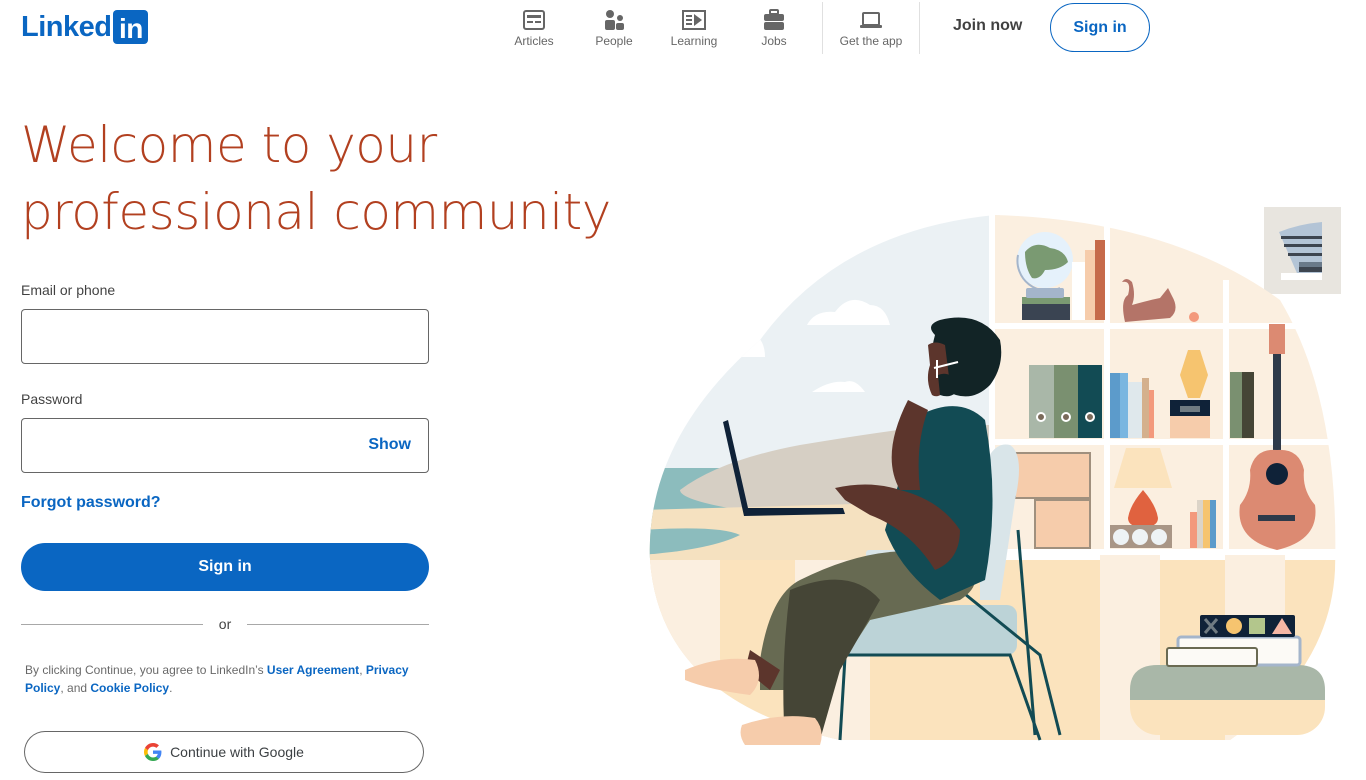 The height and width of the screenshot is (780, 1366). I want to click on google-icon, so click(153, 752).